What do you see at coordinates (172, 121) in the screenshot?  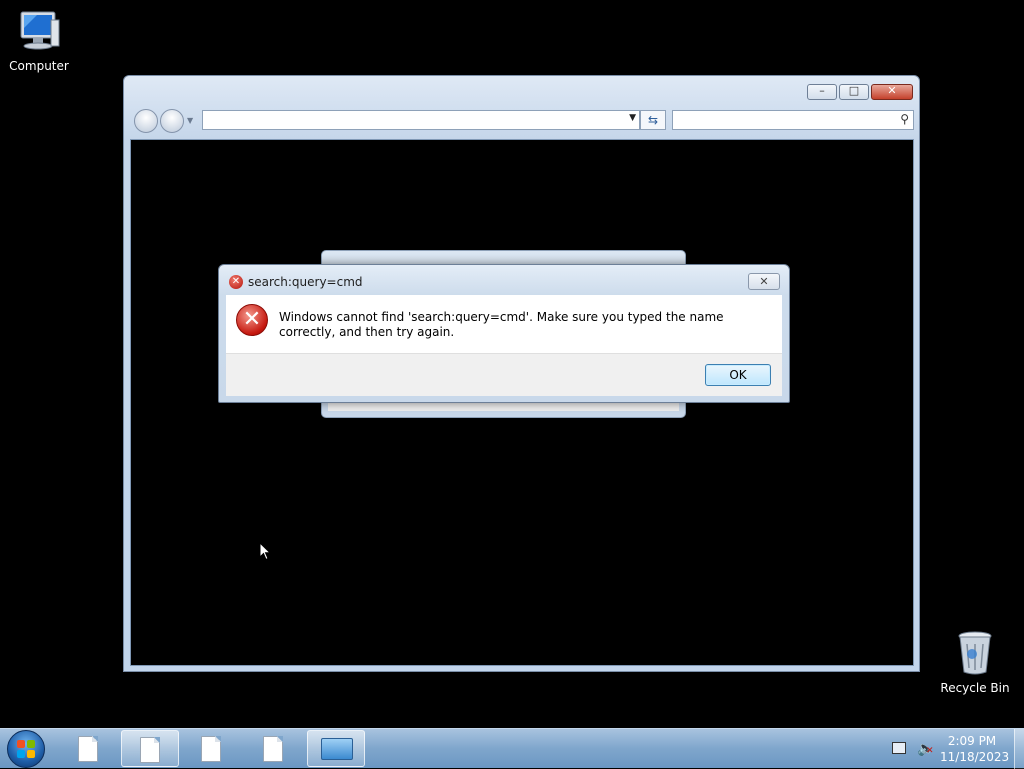 I see `forward-button` at bounding box center [172, 121].